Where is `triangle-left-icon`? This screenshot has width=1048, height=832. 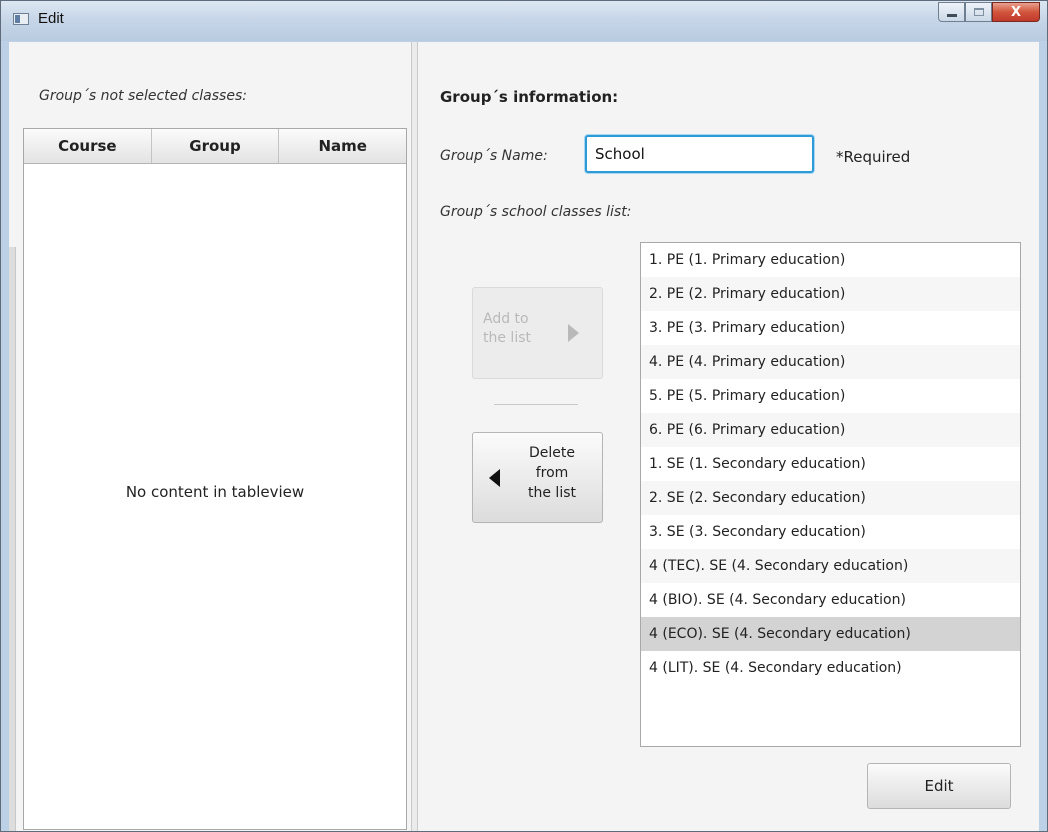
triangle-left-icon is located at coordinates (494, 478).